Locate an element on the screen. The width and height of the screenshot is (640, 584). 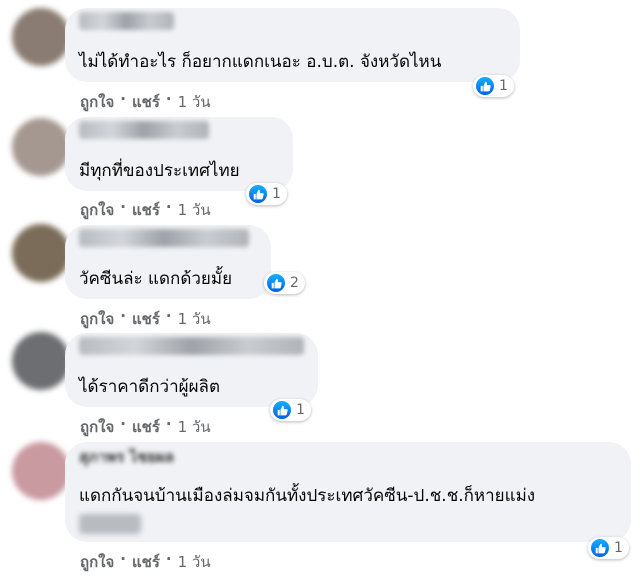
comment-bubble: ได้ราคาดีกว่าผู้ผลิต is located at coordinates (191, 370).